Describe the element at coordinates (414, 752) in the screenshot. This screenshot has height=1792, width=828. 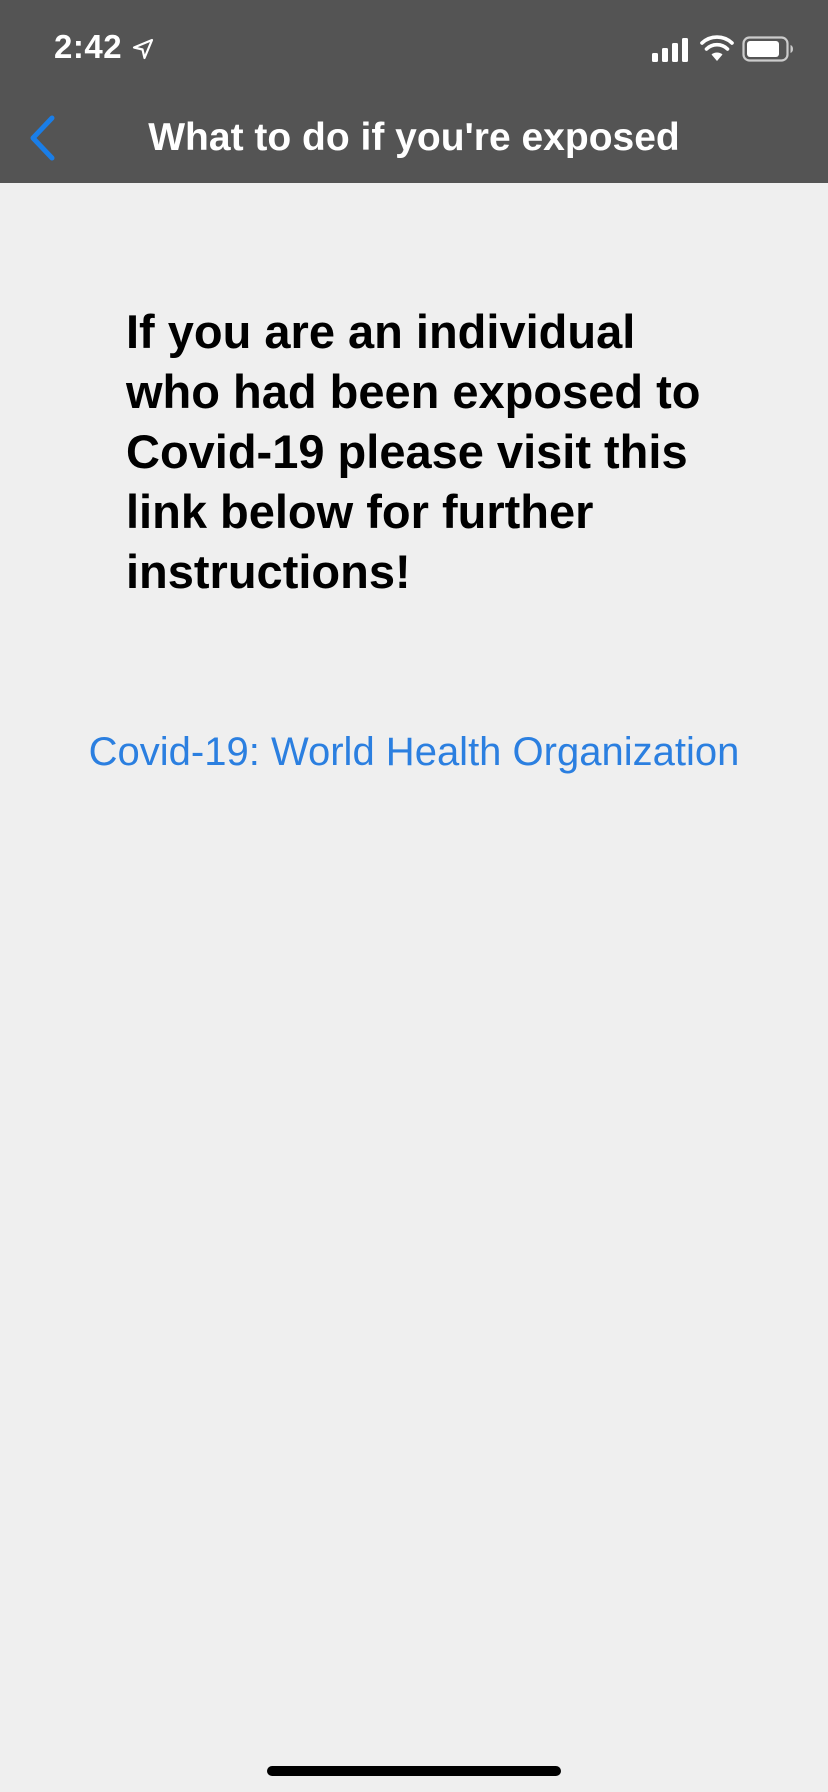
I see `who-covid-link: Covid-19: World Health Organization` at that location.